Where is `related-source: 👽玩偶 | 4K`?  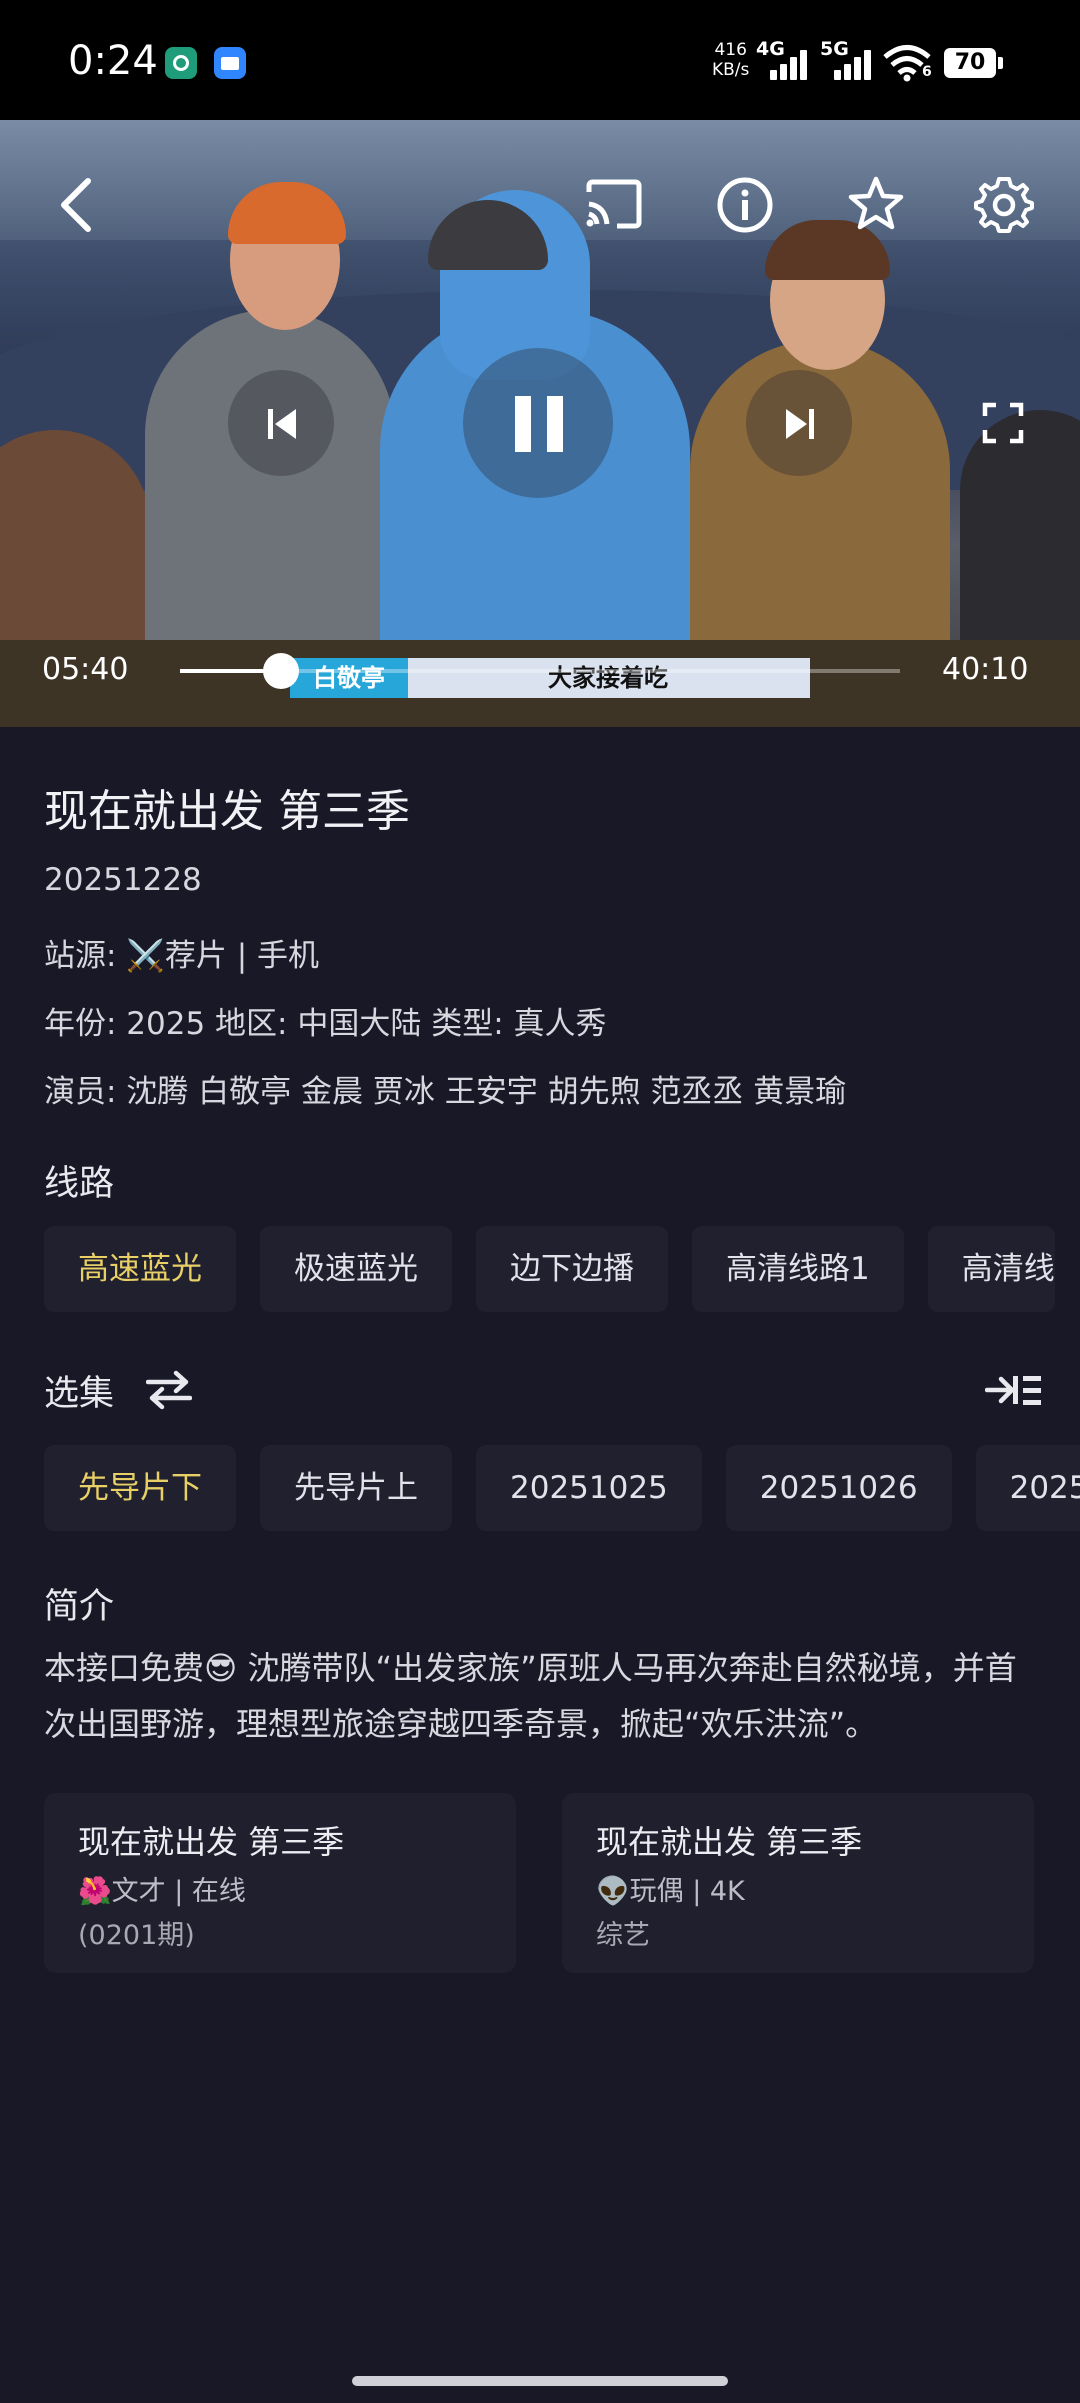
related-source: 👽玩偶 | 4K is located at coordinates (670, 1891).